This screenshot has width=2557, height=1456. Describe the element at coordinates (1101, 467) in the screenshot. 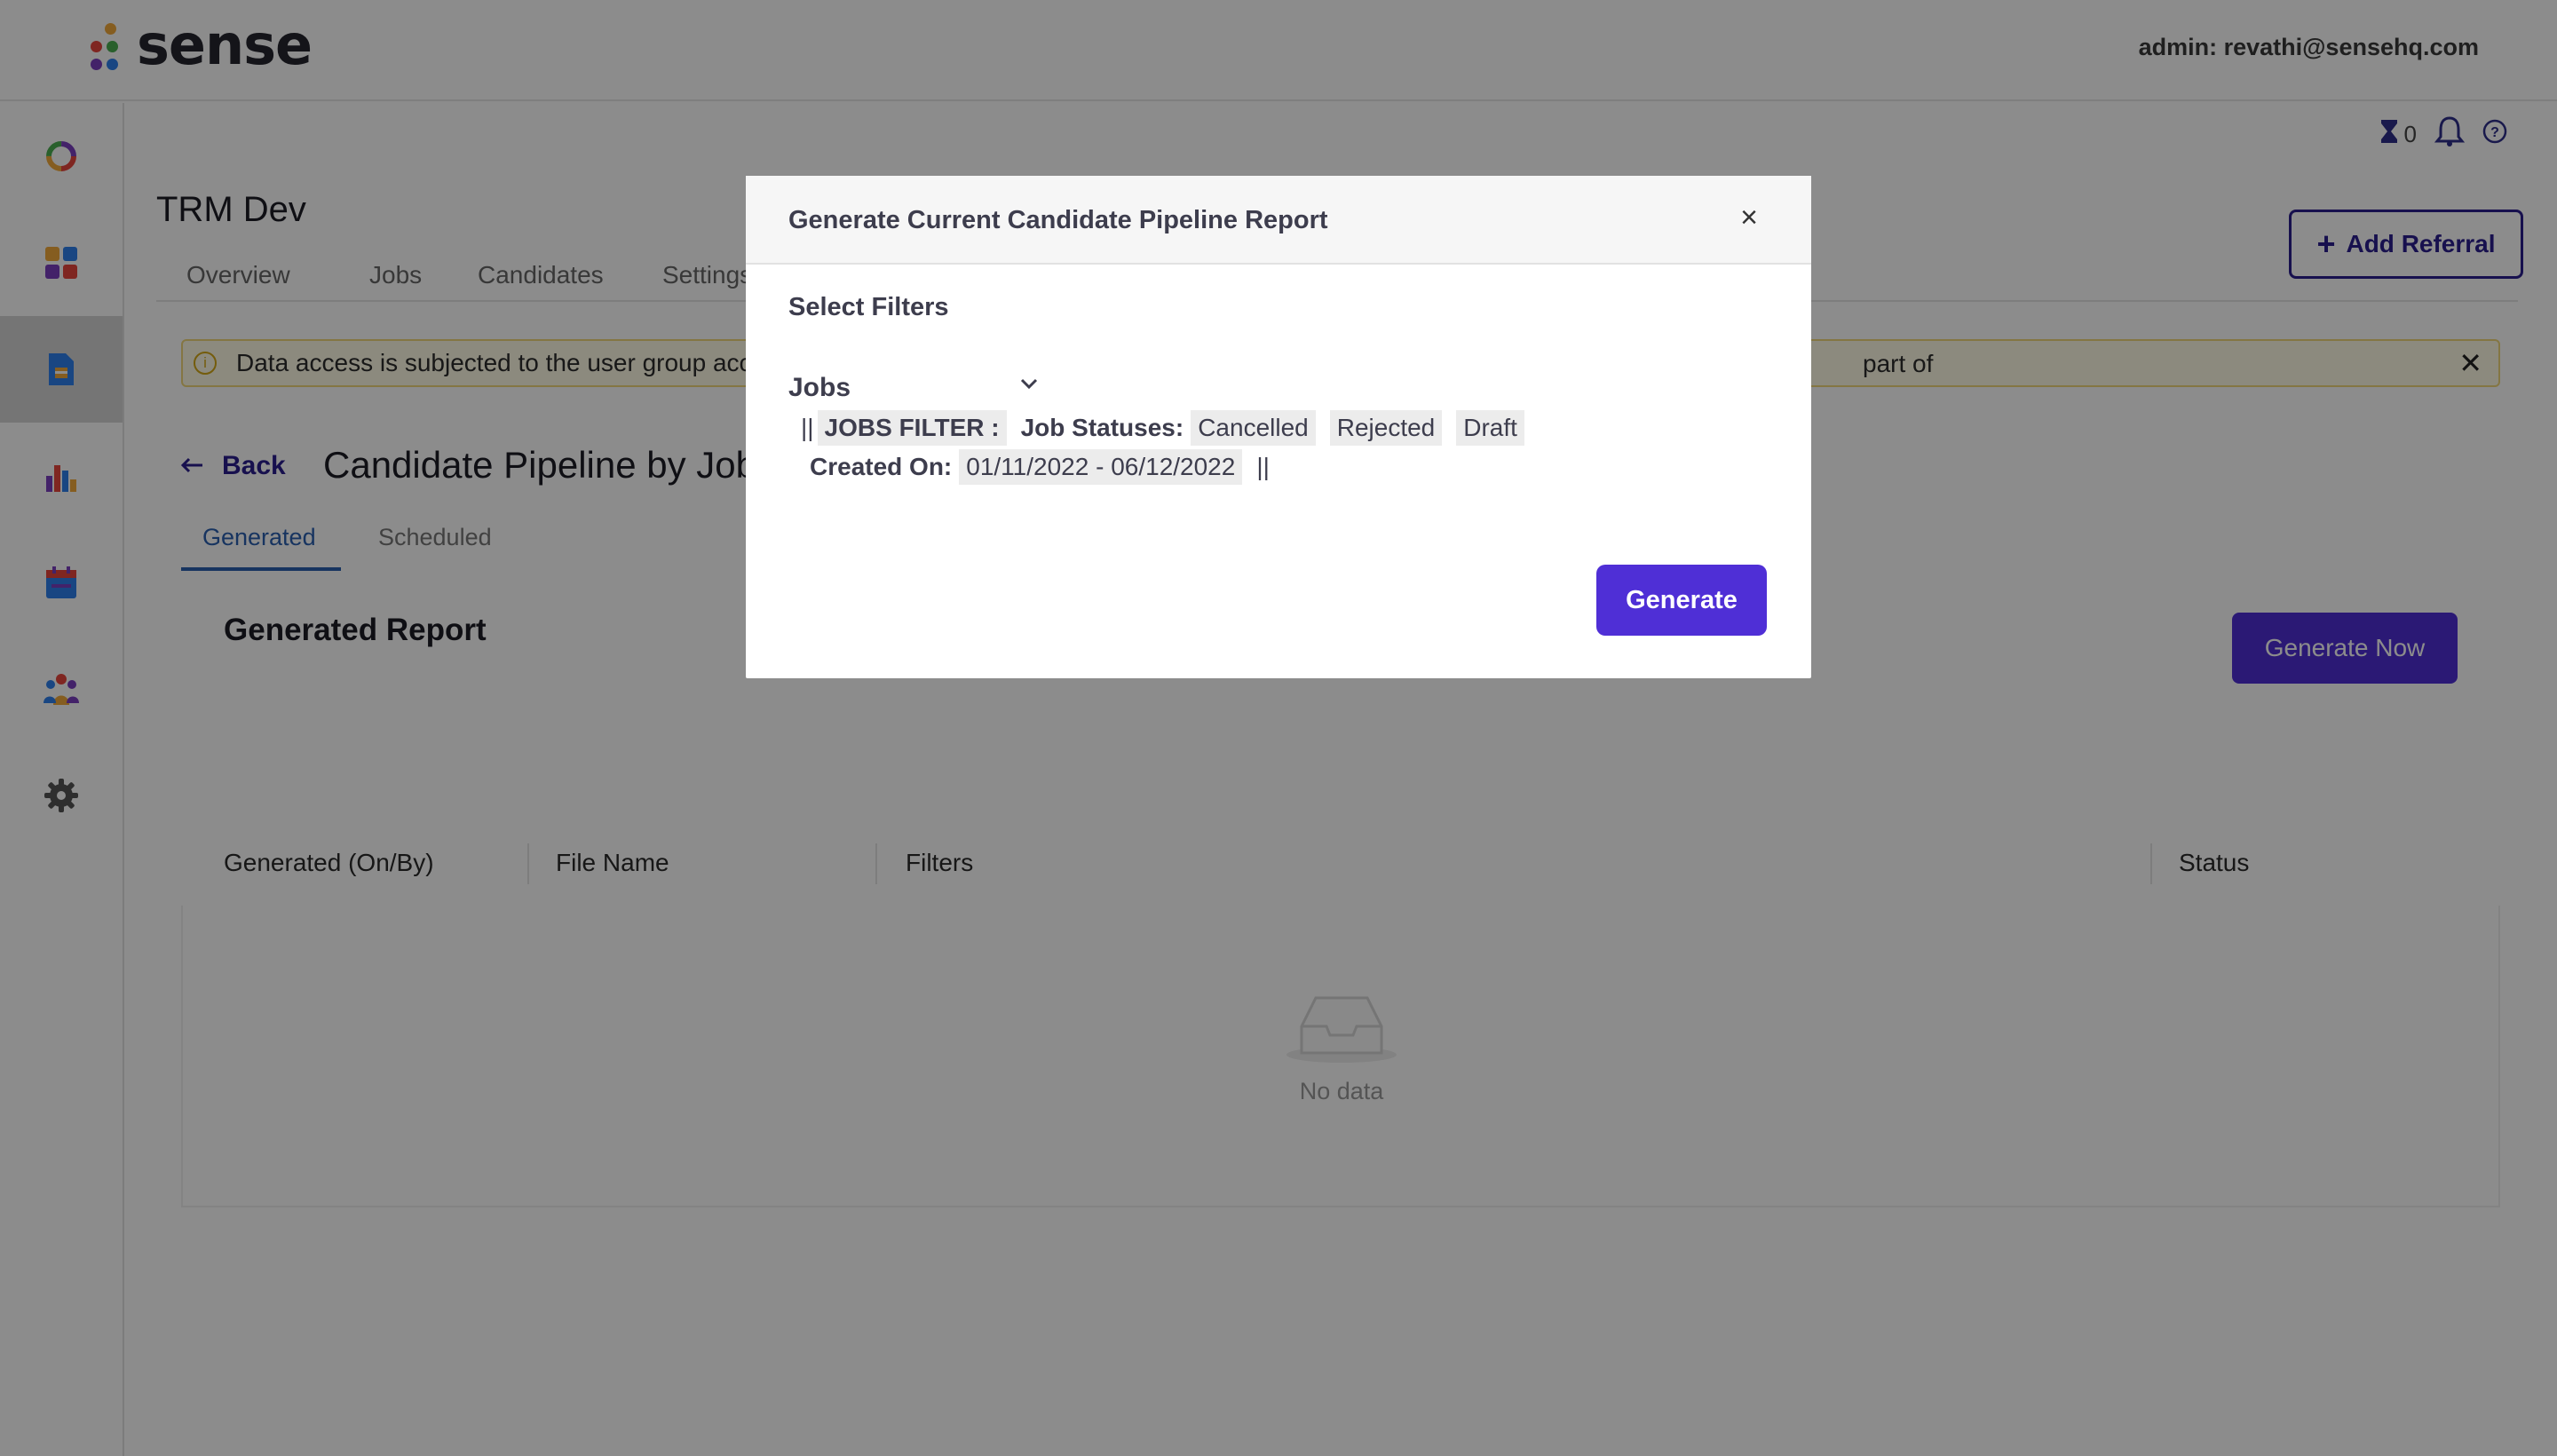

I see `created-on-value: 01/11/2022 - 06/12/2022` at that location.